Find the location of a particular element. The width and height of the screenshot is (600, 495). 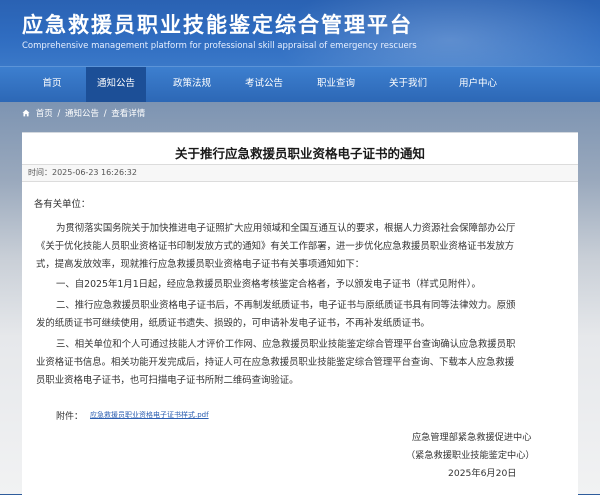

signature-date: 2025年6月20日 is located at coordinates (482, 473).